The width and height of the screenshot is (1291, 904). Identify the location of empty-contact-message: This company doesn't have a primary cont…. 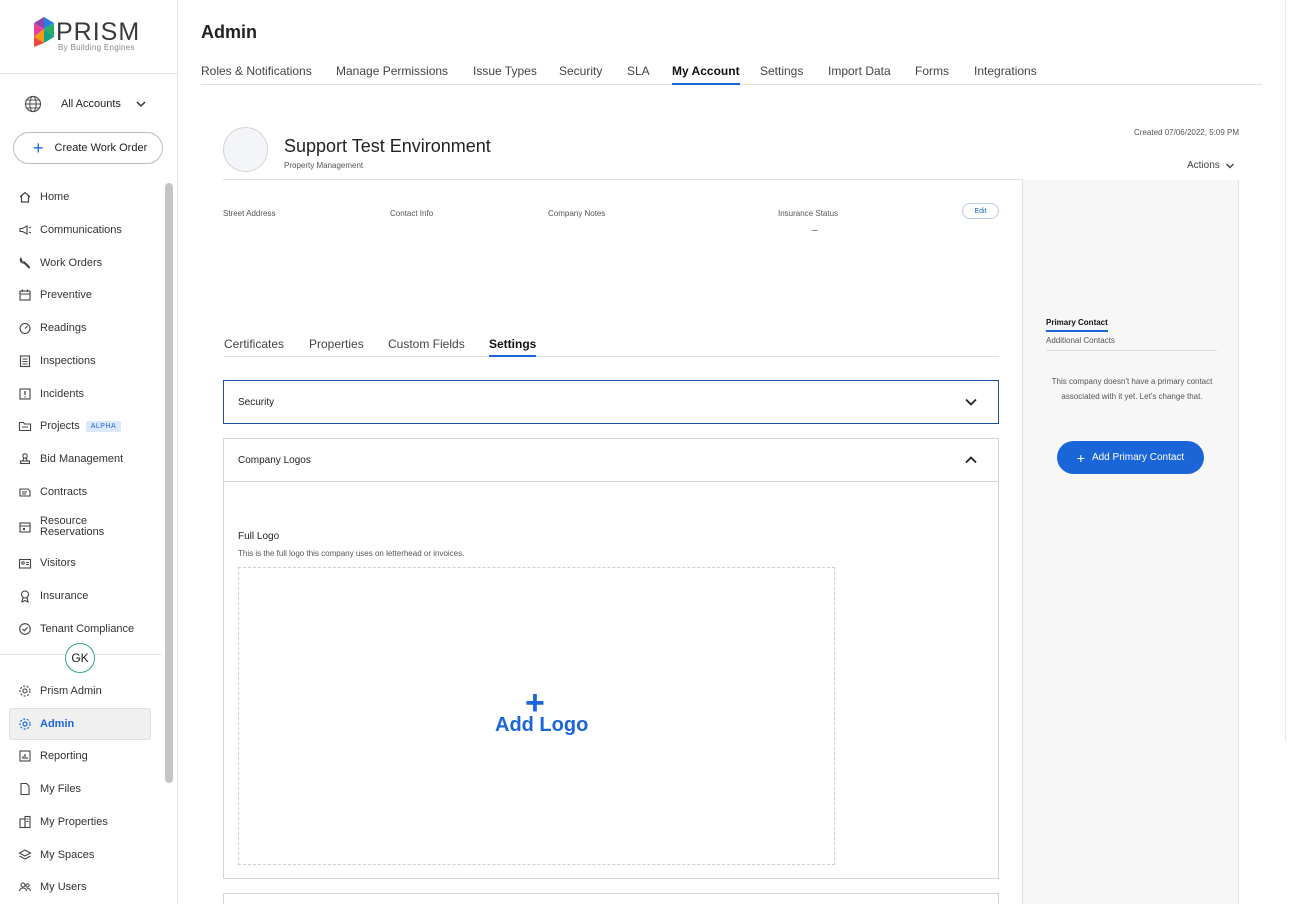
(1132, 389).